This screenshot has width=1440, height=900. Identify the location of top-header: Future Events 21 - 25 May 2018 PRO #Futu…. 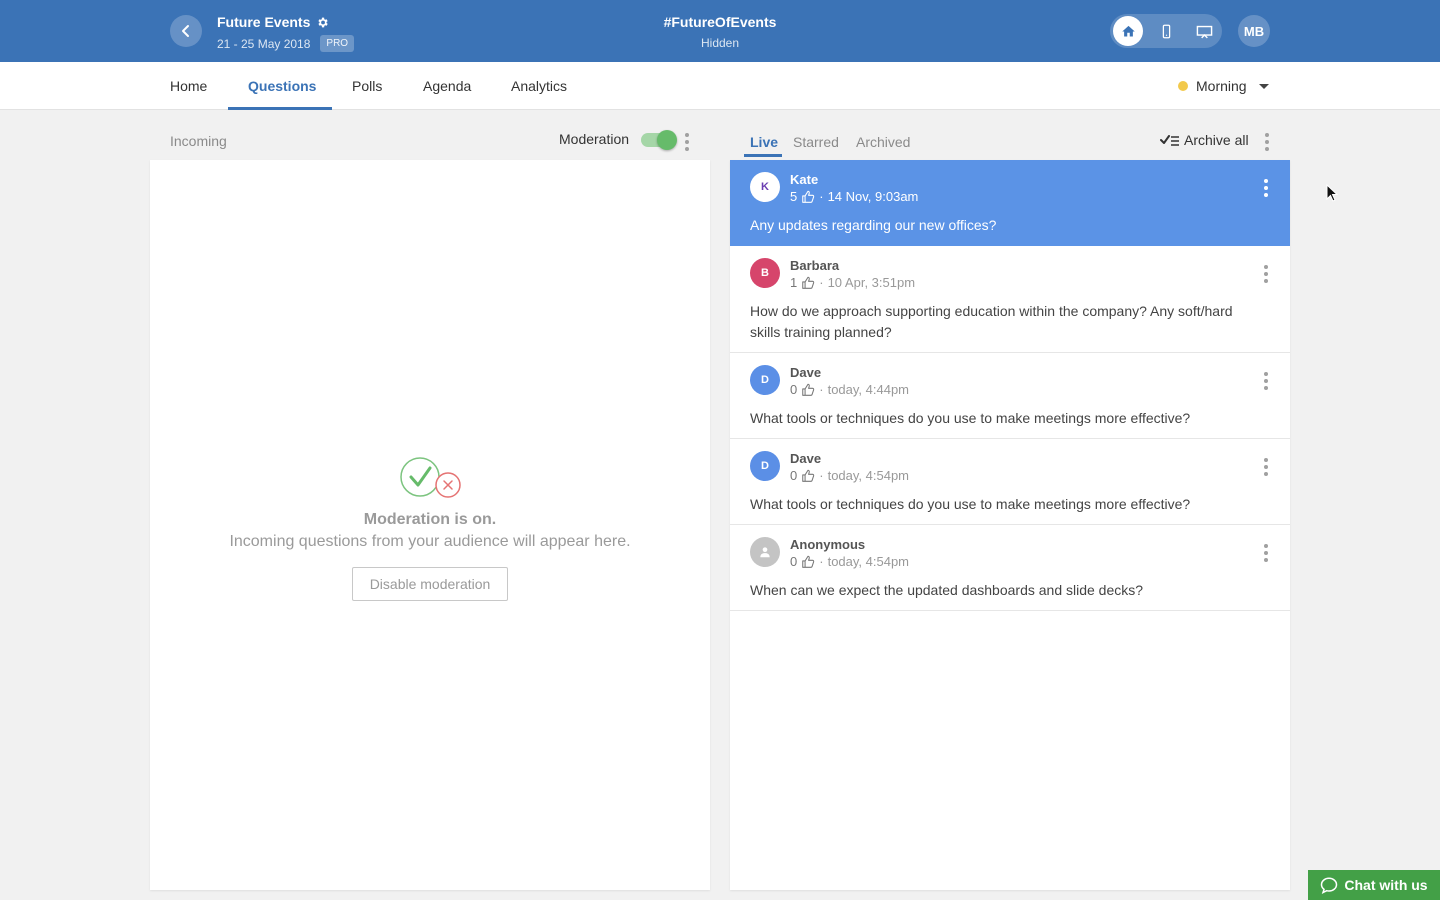
(720, 31).